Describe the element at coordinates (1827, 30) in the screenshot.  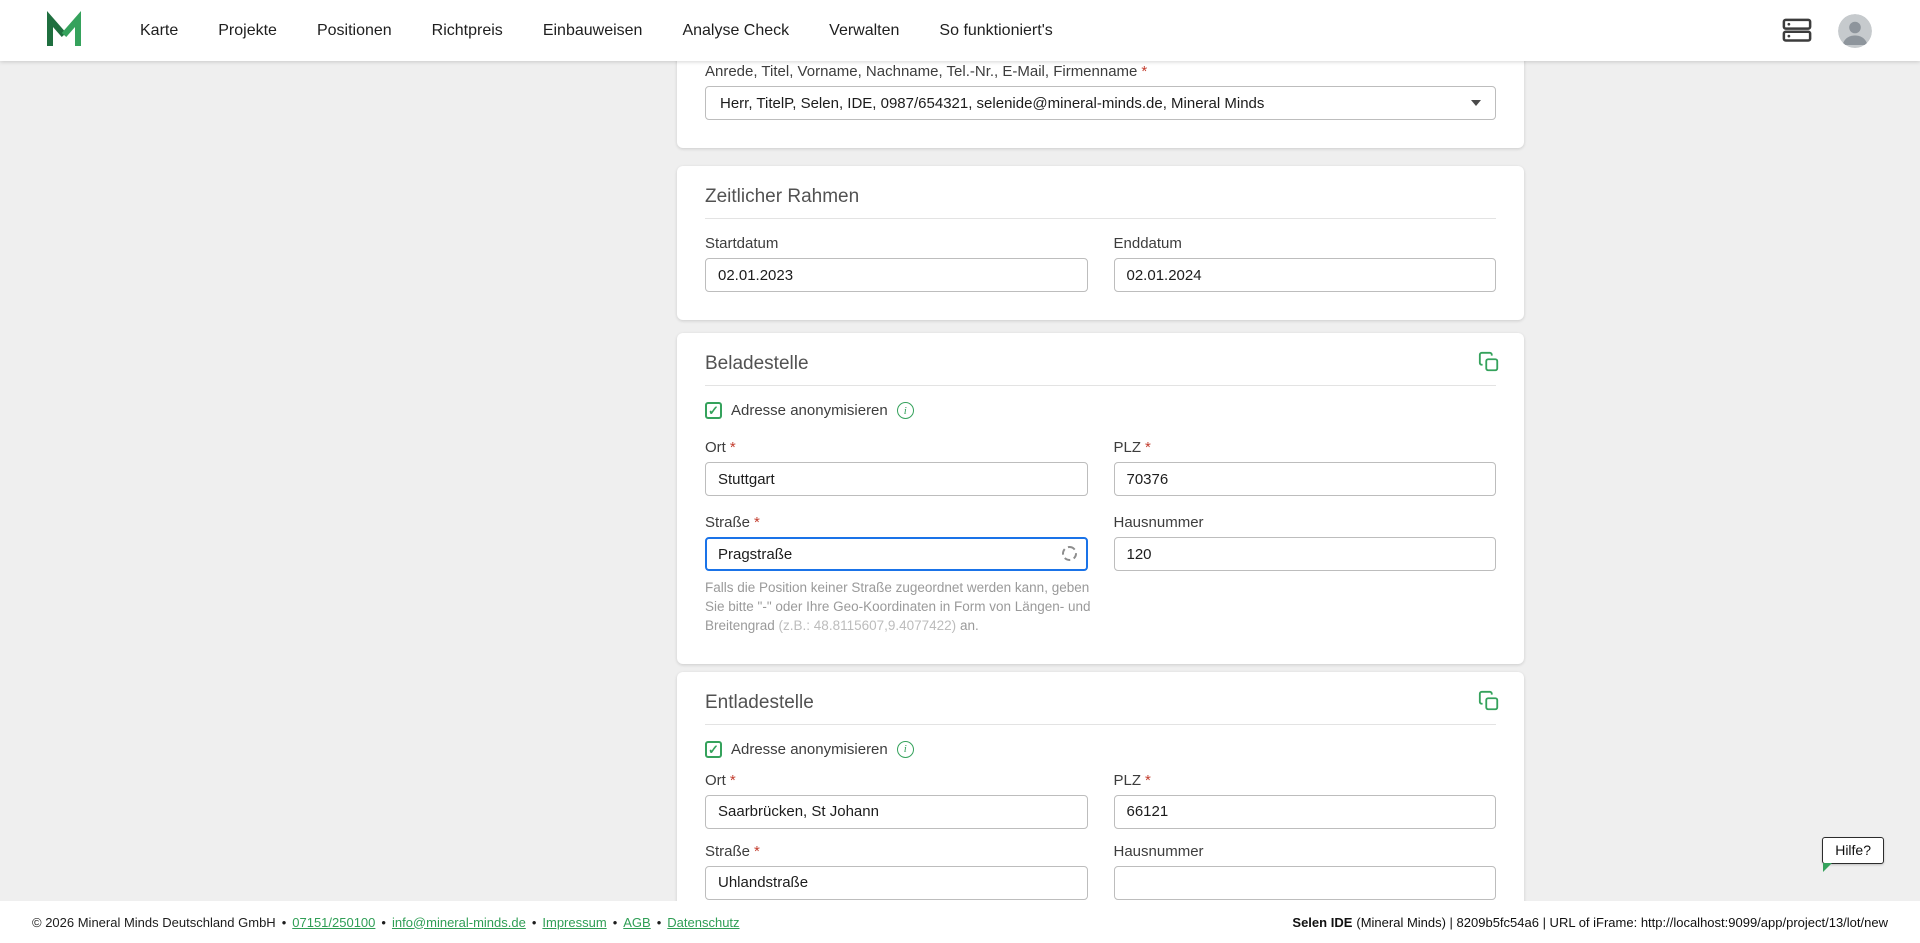
I see `header-actions` at that location.